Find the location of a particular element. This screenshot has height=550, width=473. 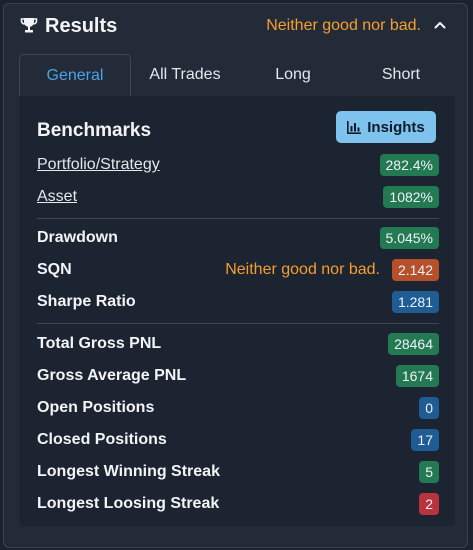

insights-button: Insights is located at coordinates (386, 127).